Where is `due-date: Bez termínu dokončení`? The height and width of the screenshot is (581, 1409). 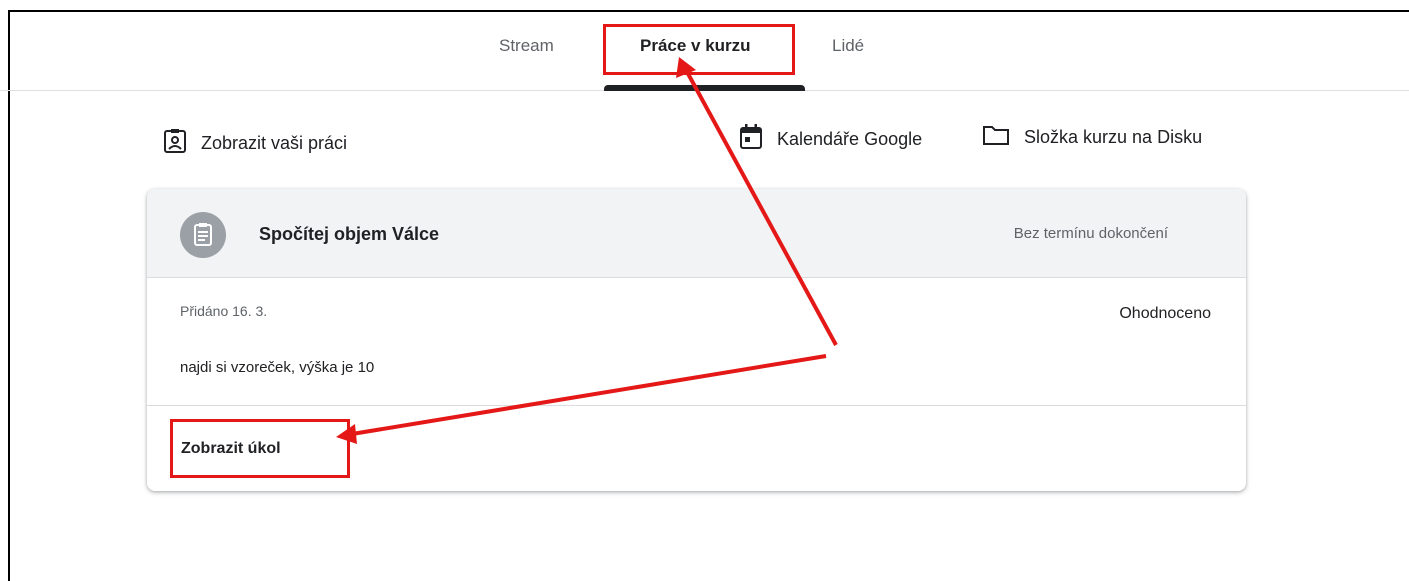 due-date: Bez termínu dokončení is located at coordinates (1090, 233).